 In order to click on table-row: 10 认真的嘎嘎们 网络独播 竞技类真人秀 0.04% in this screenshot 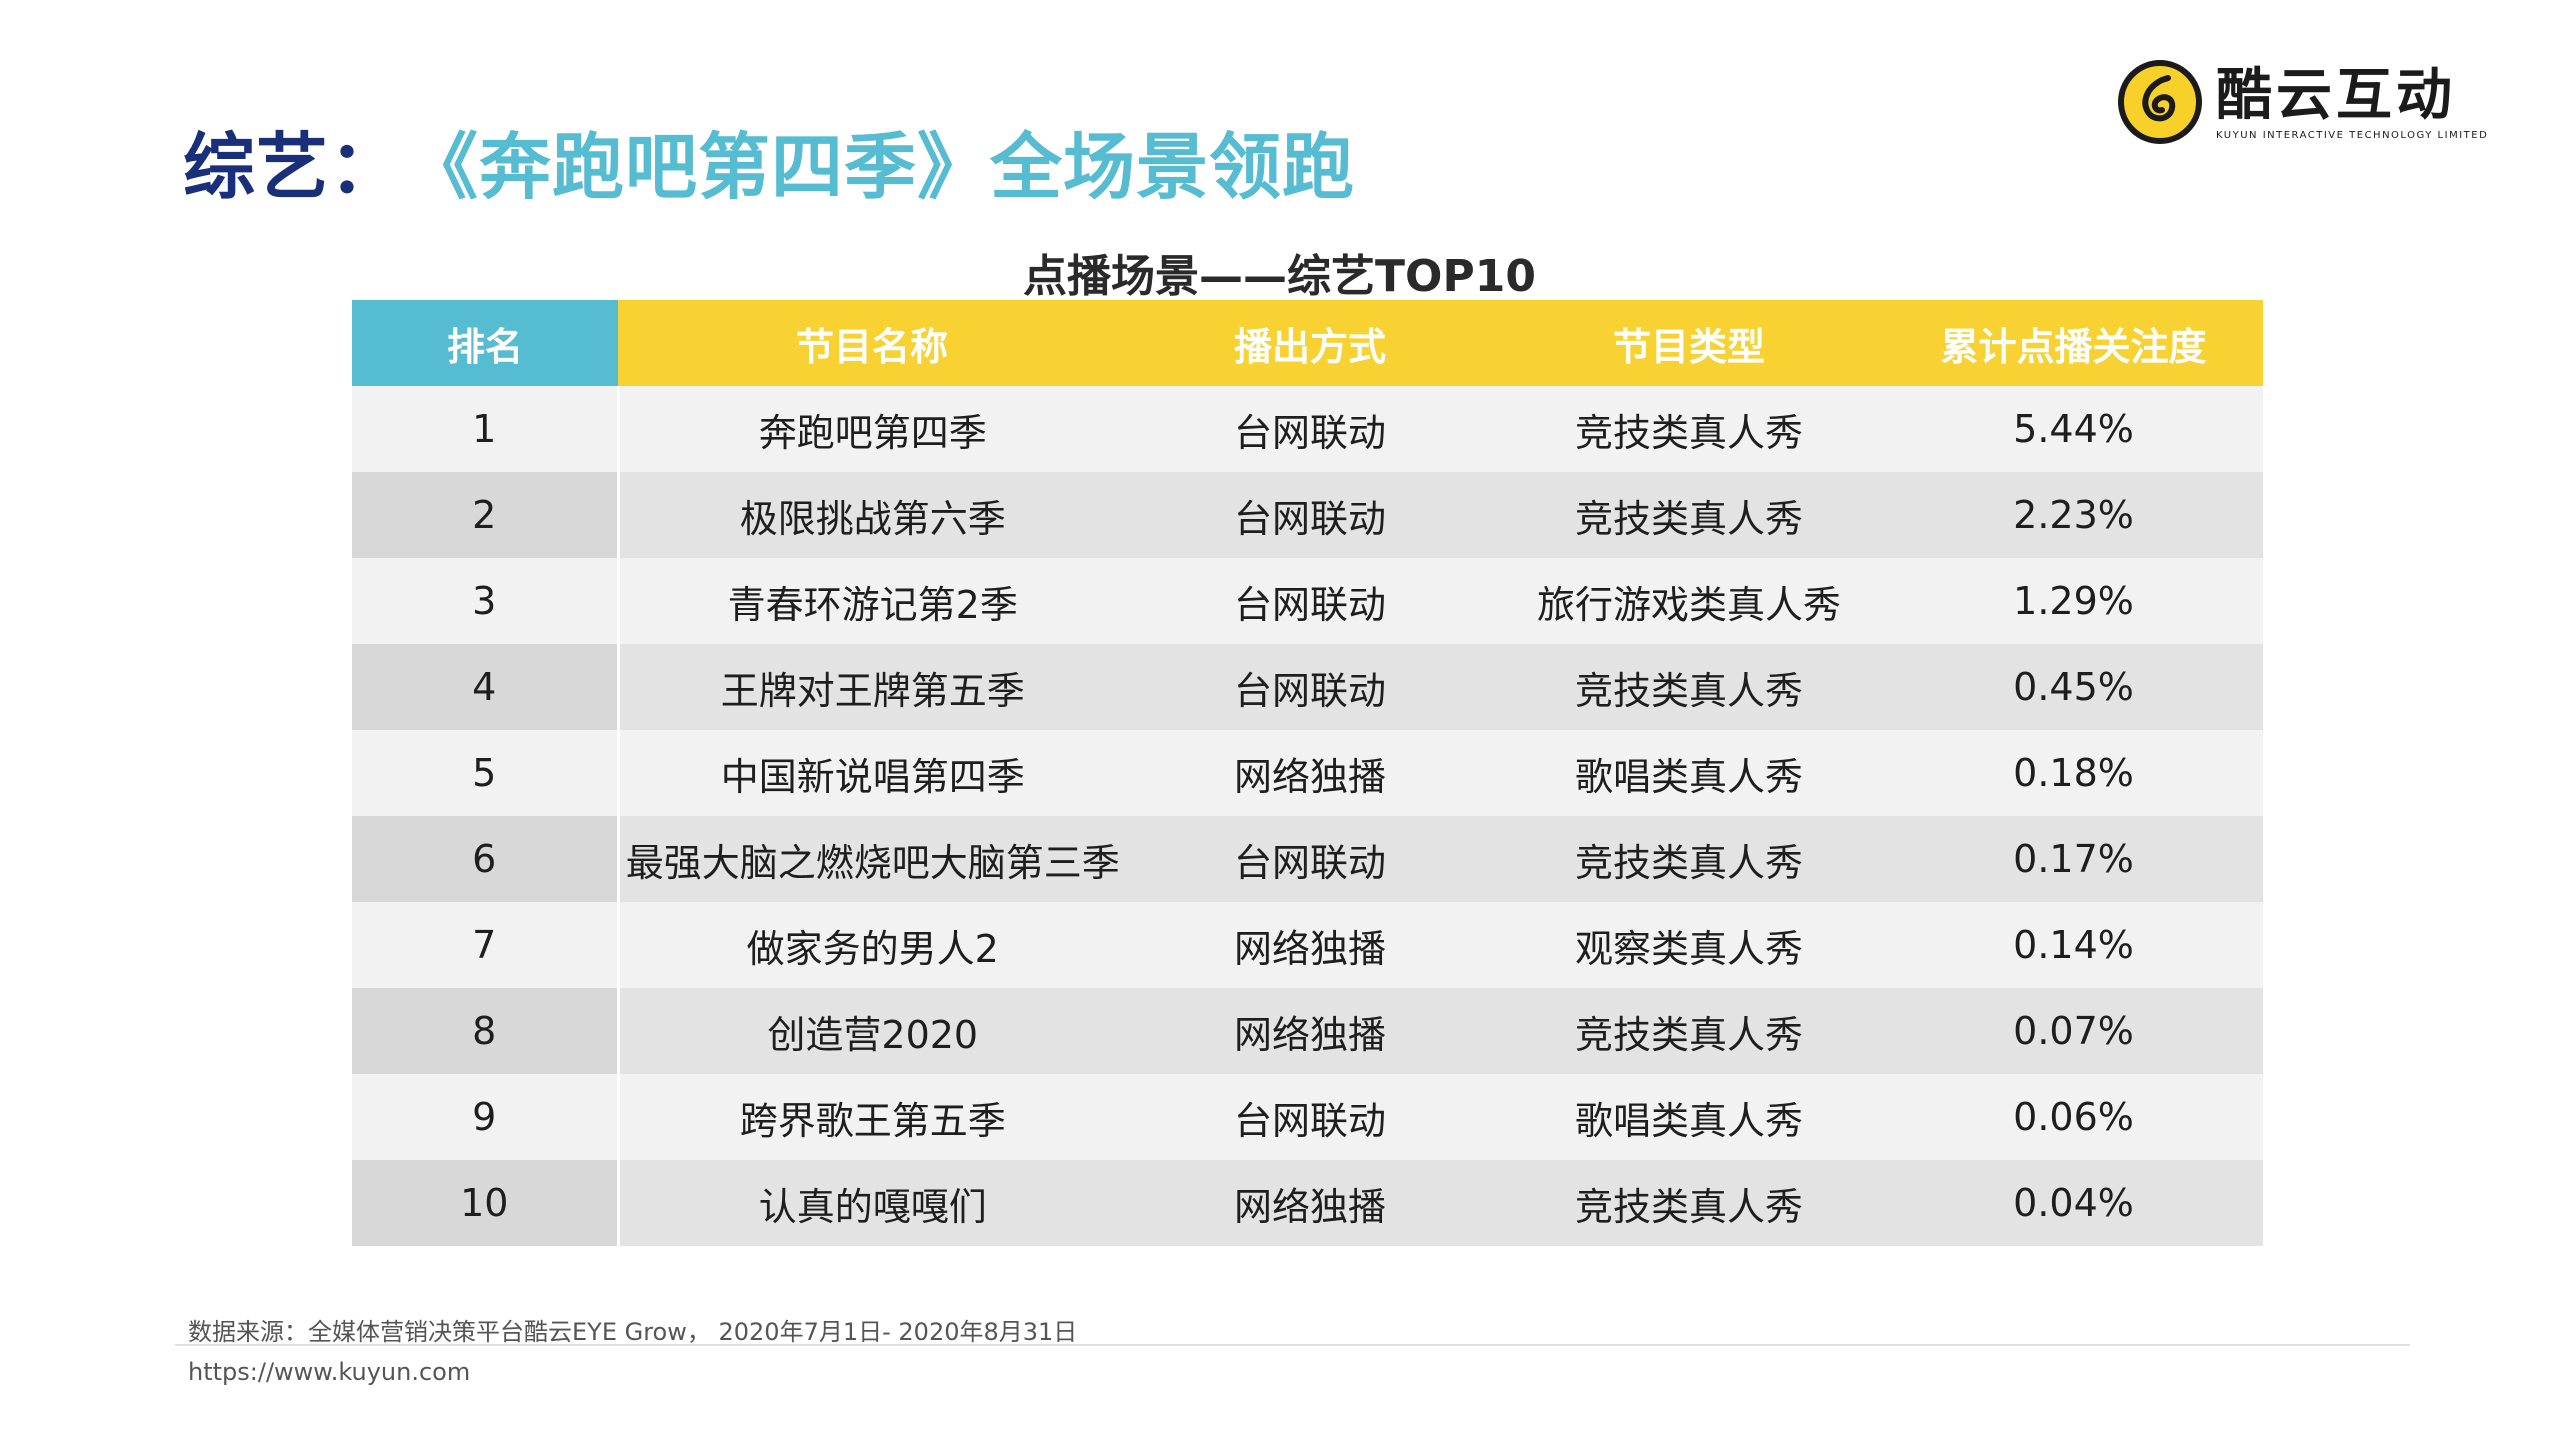, I will do `click(1307, 1203)`.